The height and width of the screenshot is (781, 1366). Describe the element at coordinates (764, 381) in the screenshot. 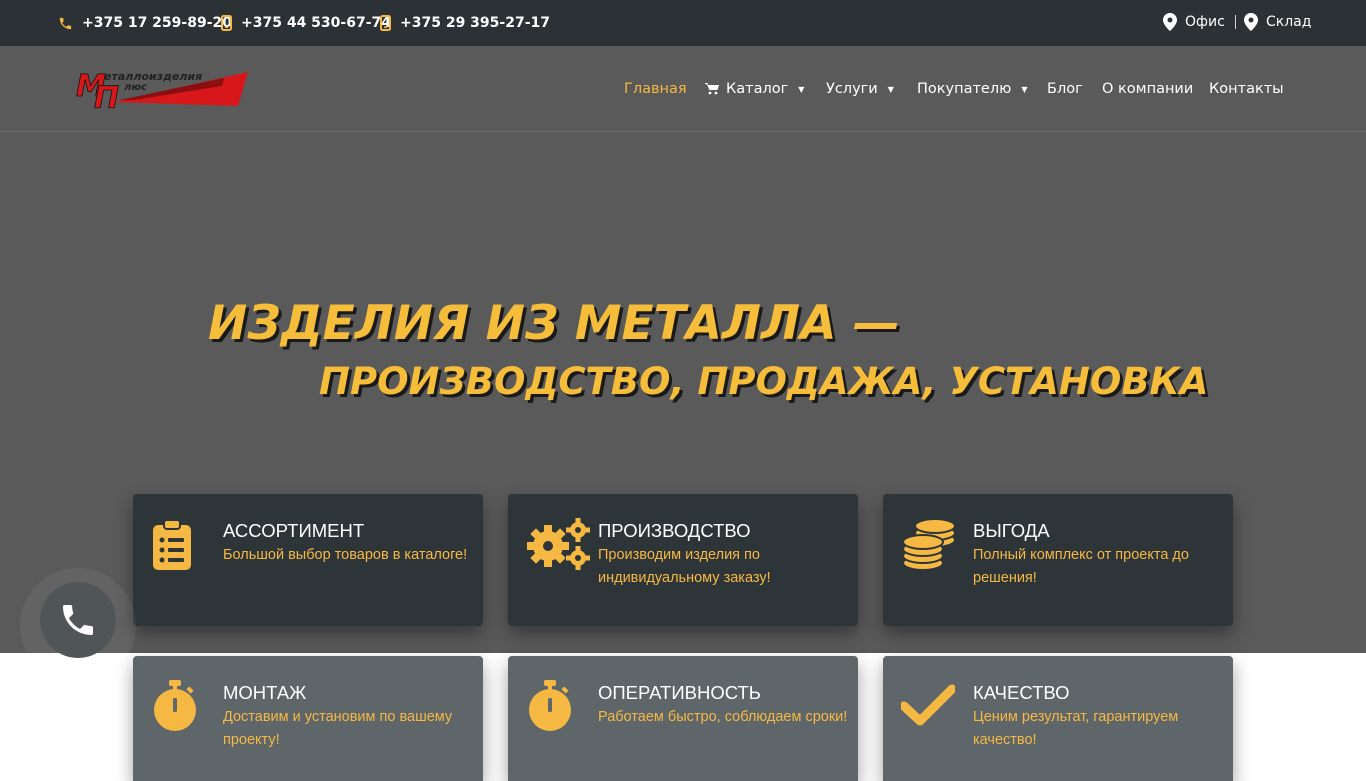

I see `hero-subheadline: ПРОИЗВОДСТВО, ПРОДАЖА, УСТАНОВКА` at that location.